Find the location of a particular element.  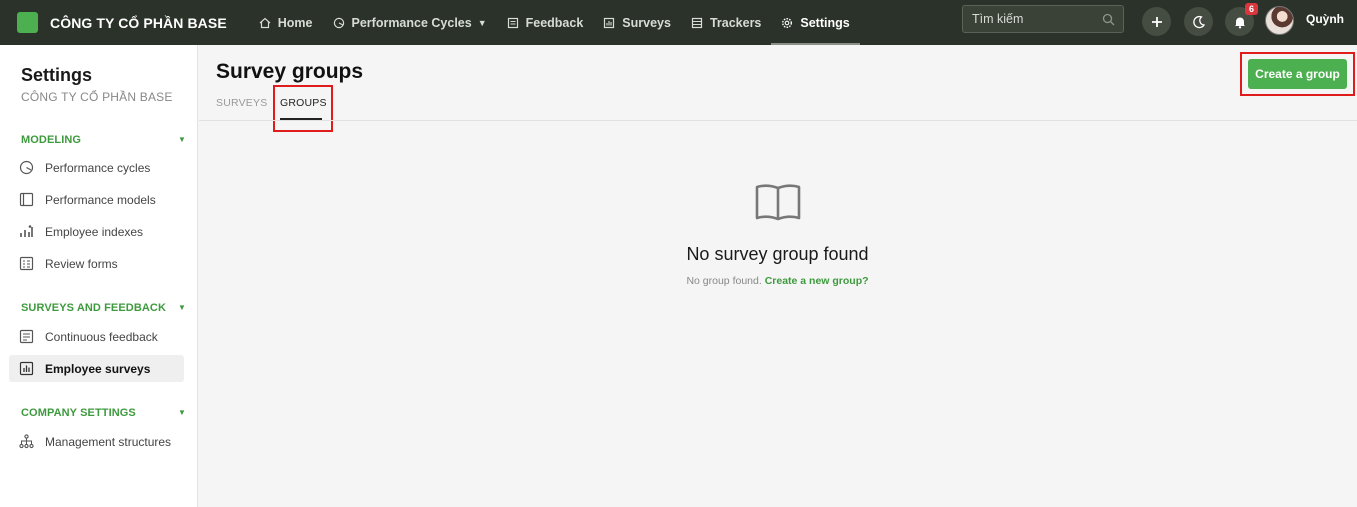

section-modeling: MODELING is located at coordinates (51, 140).